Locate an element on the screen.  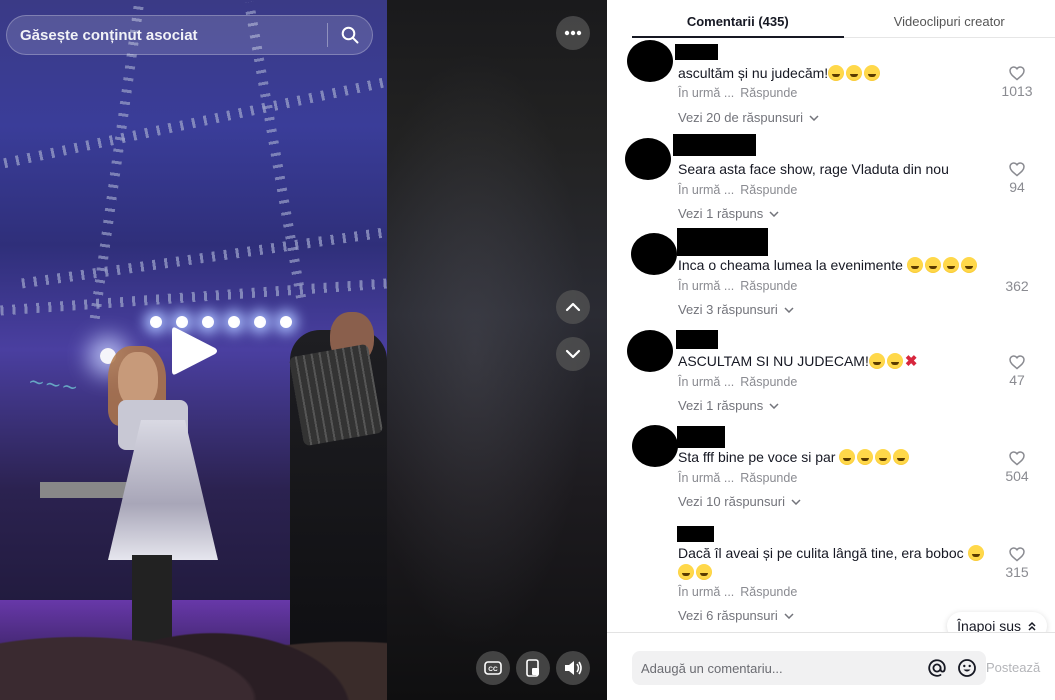
at-icon is located at coordinates (937, 668).